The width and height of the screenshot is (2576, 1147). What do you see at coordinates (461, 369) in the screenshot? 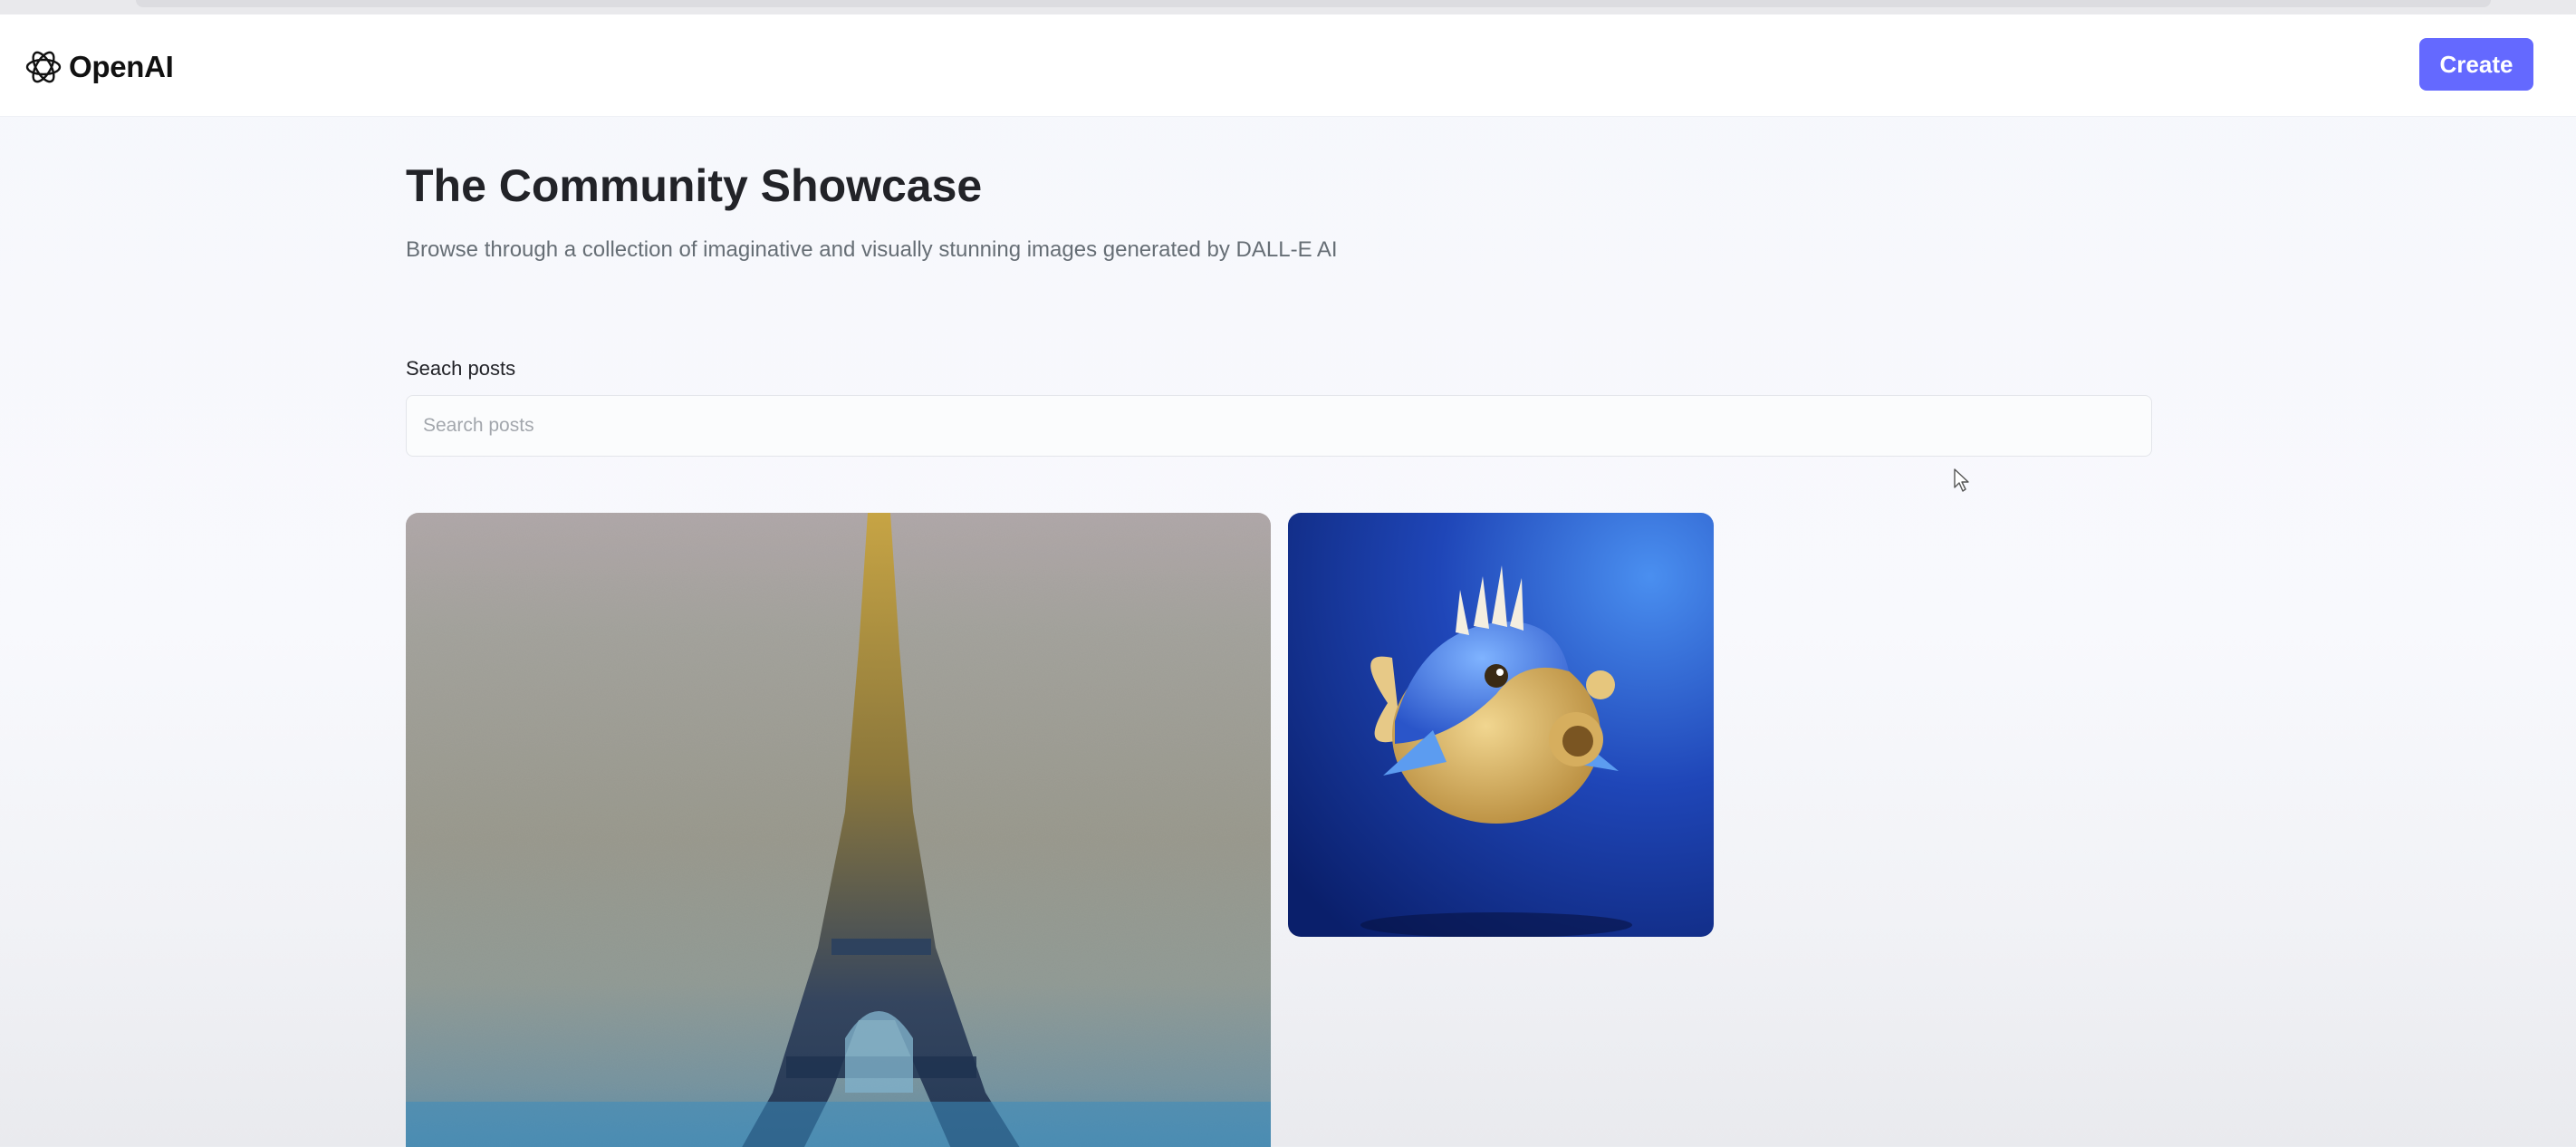
I see `search-label: Seach posts` at bounding box center [461, 369].